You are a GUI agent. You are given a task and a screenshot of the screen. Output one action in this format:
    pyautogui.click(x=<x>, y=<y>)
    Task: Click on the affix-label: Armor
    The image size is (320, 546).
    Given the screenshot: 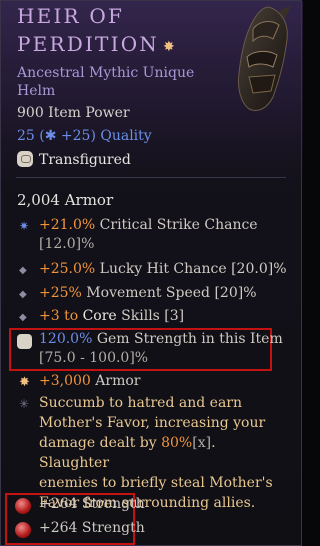 What is the action you would take?
    pyautogui.click(x=115, y=381)
    